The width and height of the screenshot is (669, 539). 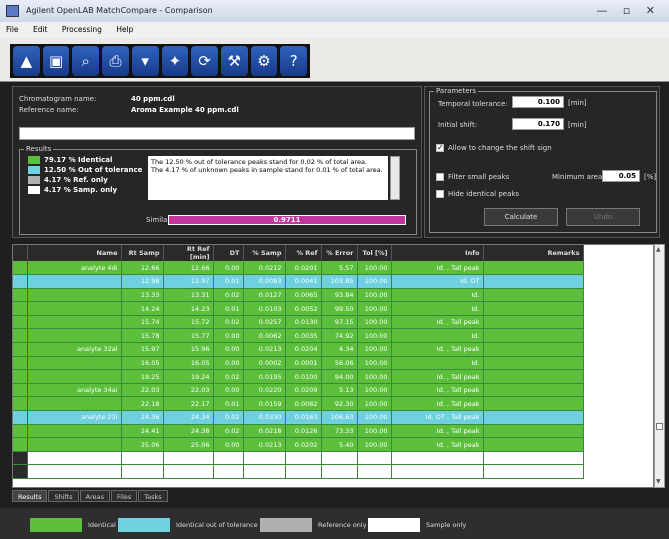 I want to click on table-scrollbar: ▲ ▼, so click(x=659, y=366).